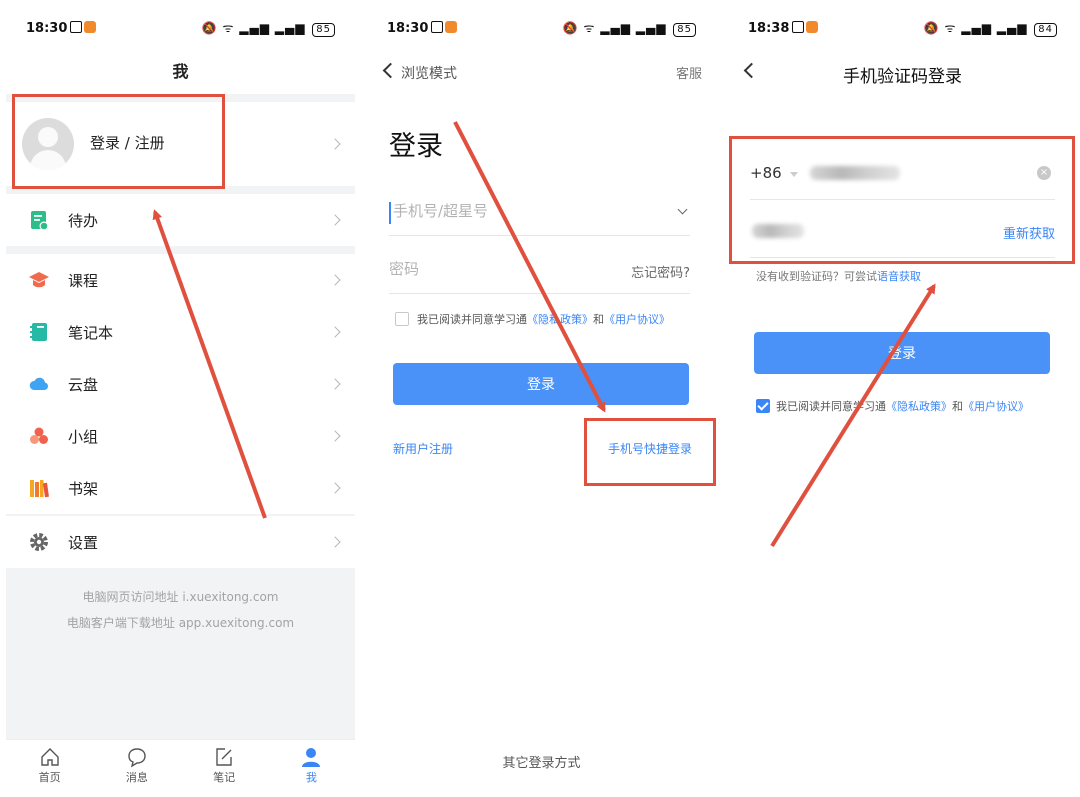  Describe the element at coordinates (83, 436) in the screenshot. I see `menu-label: 小组` at that location.